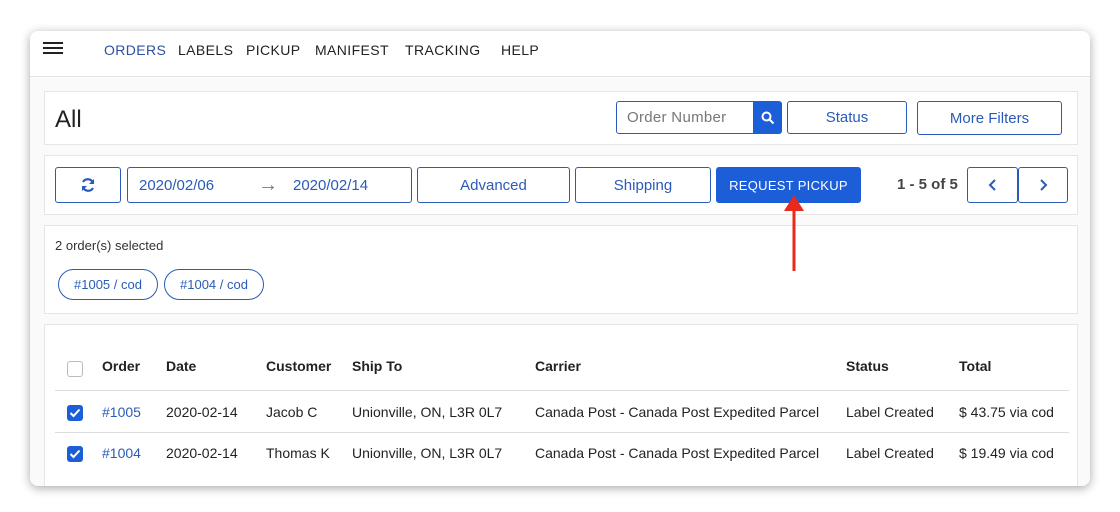 Image resolution: width=1120 pixels, height=512 pixels. I want to click on next-page-button, so click(1043, 185).